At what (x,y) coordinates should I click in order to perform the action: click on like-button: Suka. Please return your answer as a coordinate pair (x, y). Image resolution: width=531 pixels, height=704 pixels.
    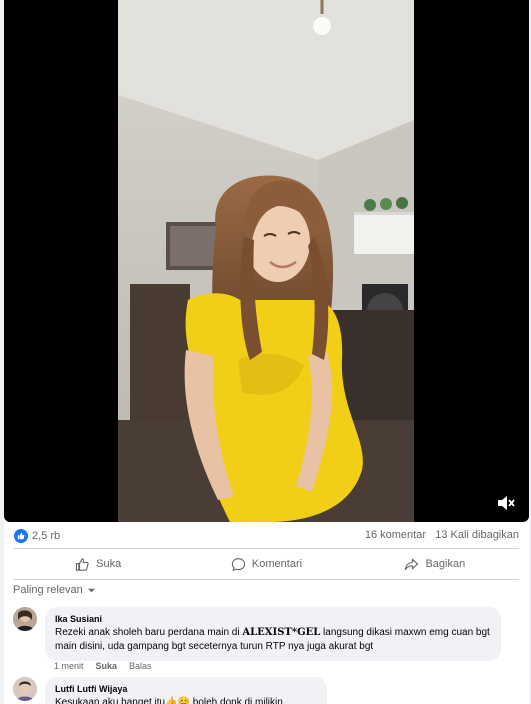
    Looking at the image, I should click on (98, 564).